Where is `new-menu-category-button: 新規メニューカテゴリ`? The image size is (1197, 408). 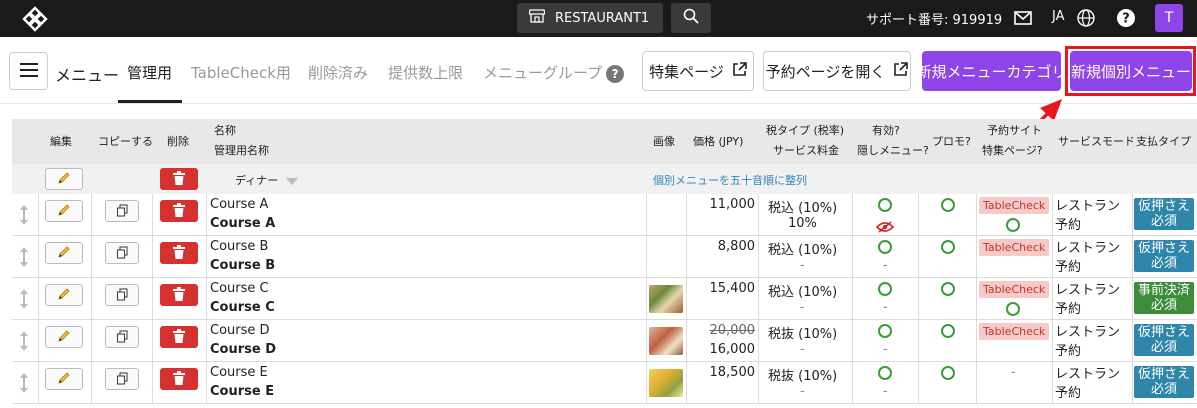
new-menu-category-button: 新規メニューカテゴリ is located at coordinates (992, 71).